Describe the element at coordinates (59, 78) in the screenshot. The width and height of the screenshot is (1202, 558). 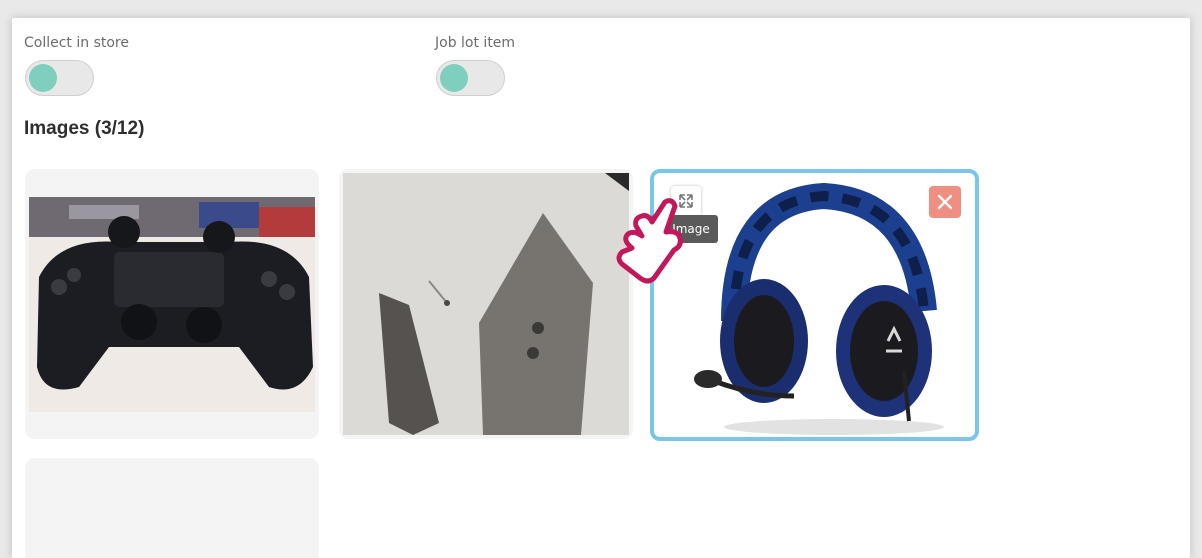
I see `collect-in-store-toggle` at that location.